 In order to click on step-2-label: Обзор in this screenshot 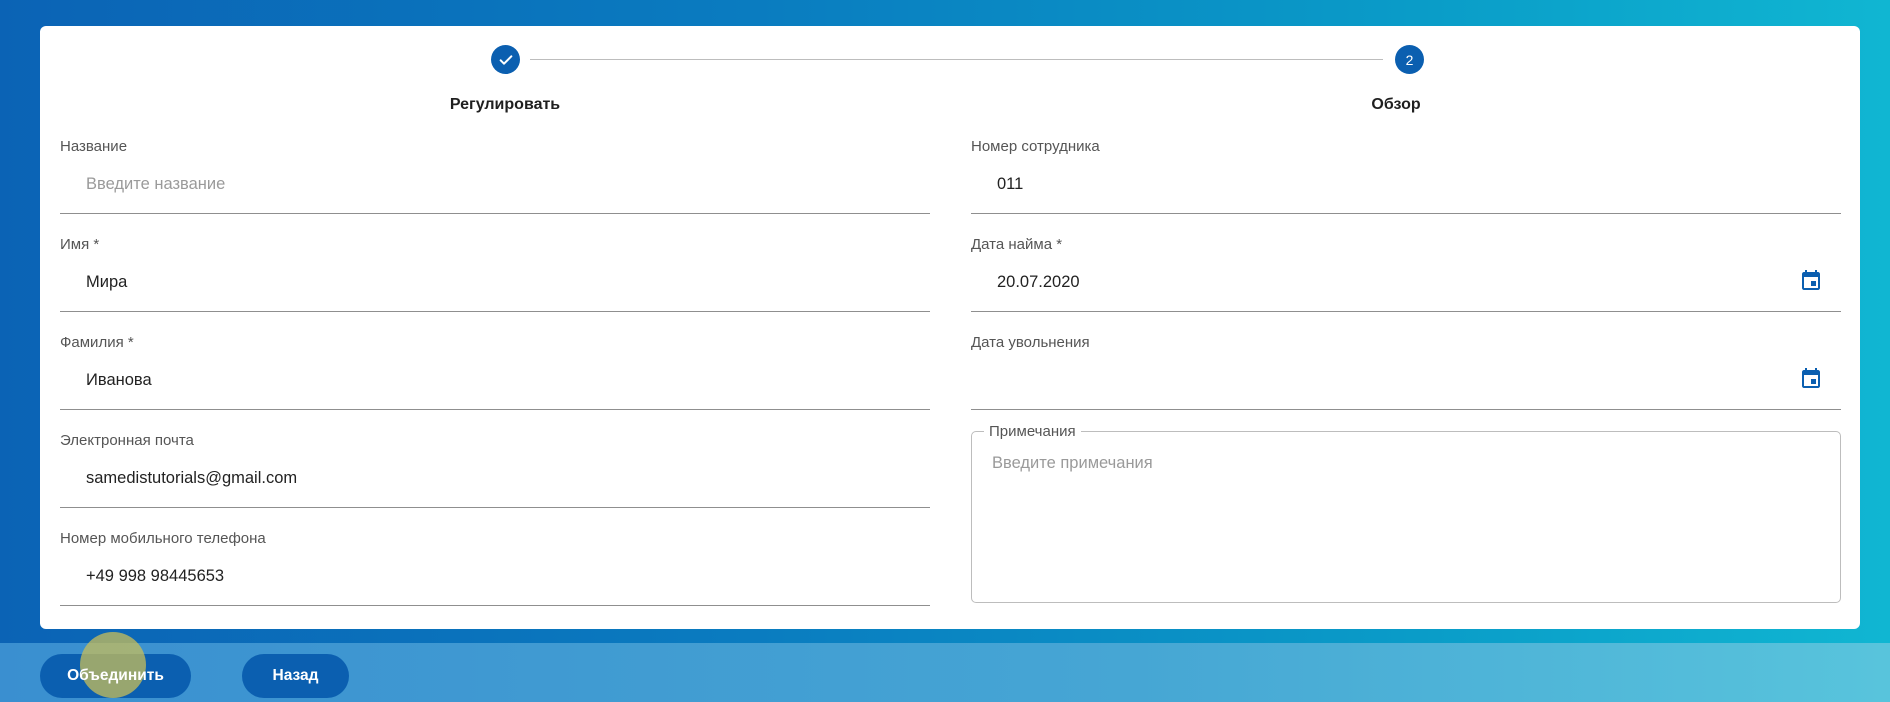, I will do `click(1395, 105)`.